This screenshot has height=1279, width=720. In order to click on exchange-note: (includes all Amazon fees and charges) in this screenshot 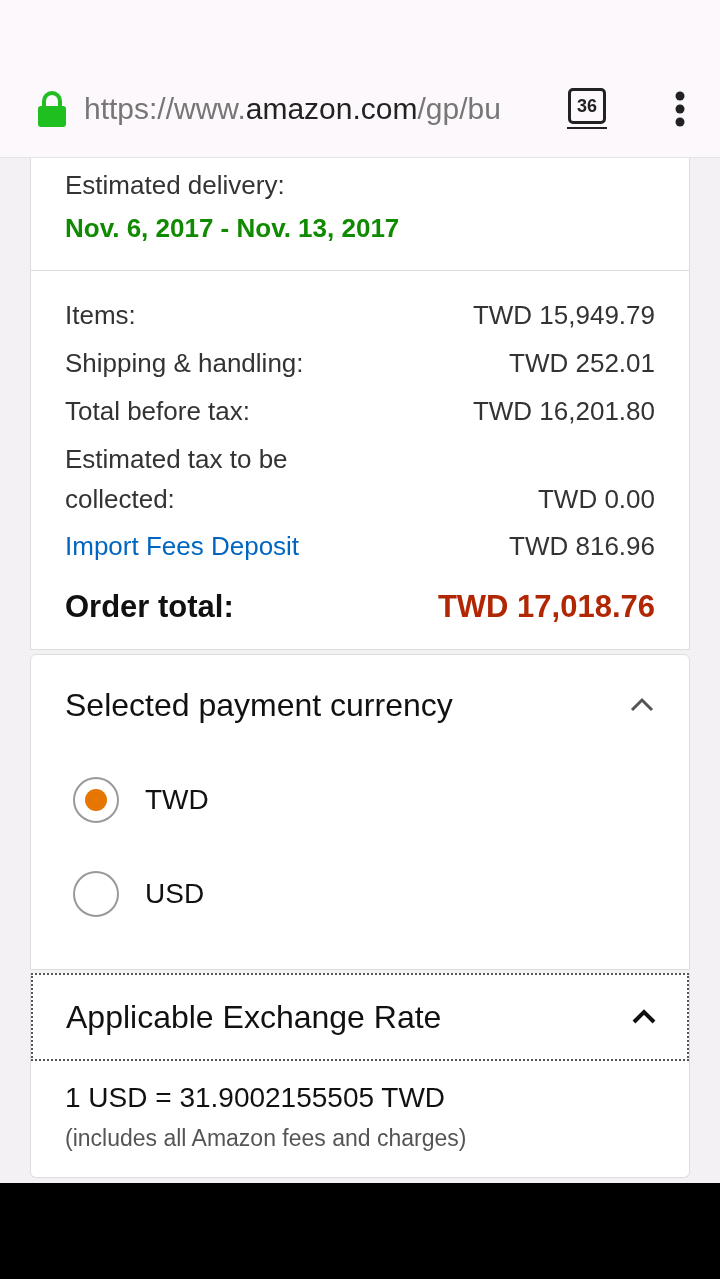, I will do `click(266, 1138)`.